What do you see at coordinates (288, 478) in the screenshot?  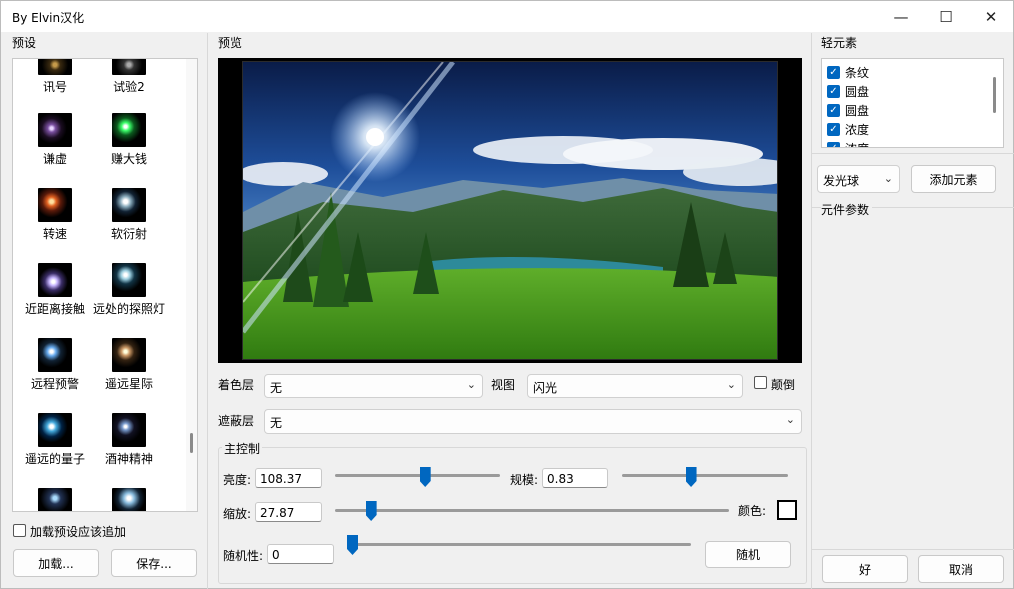 I see `brightness-input: 108.37` at bounding box center [288, 478].